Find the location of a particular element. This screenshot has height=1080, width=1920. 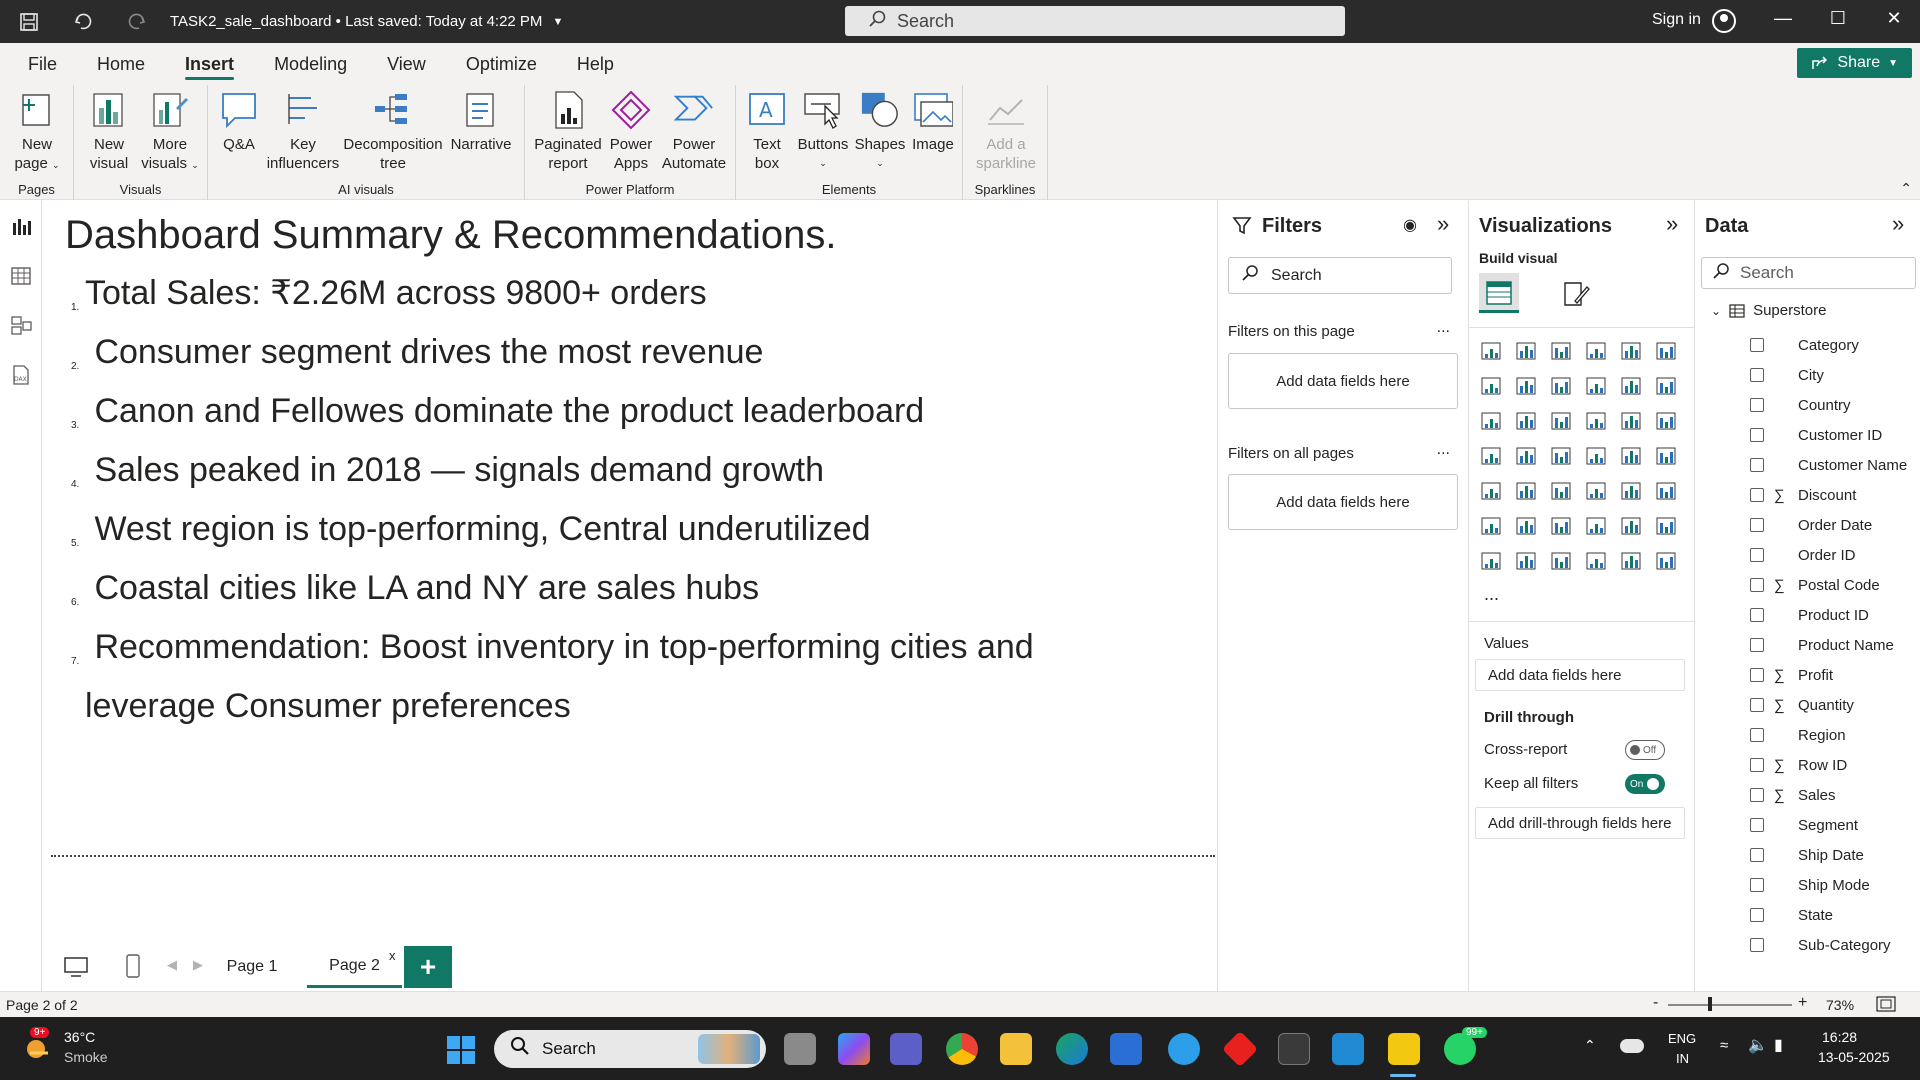

multirow-card-icon is located at coordinates (1491, 491).